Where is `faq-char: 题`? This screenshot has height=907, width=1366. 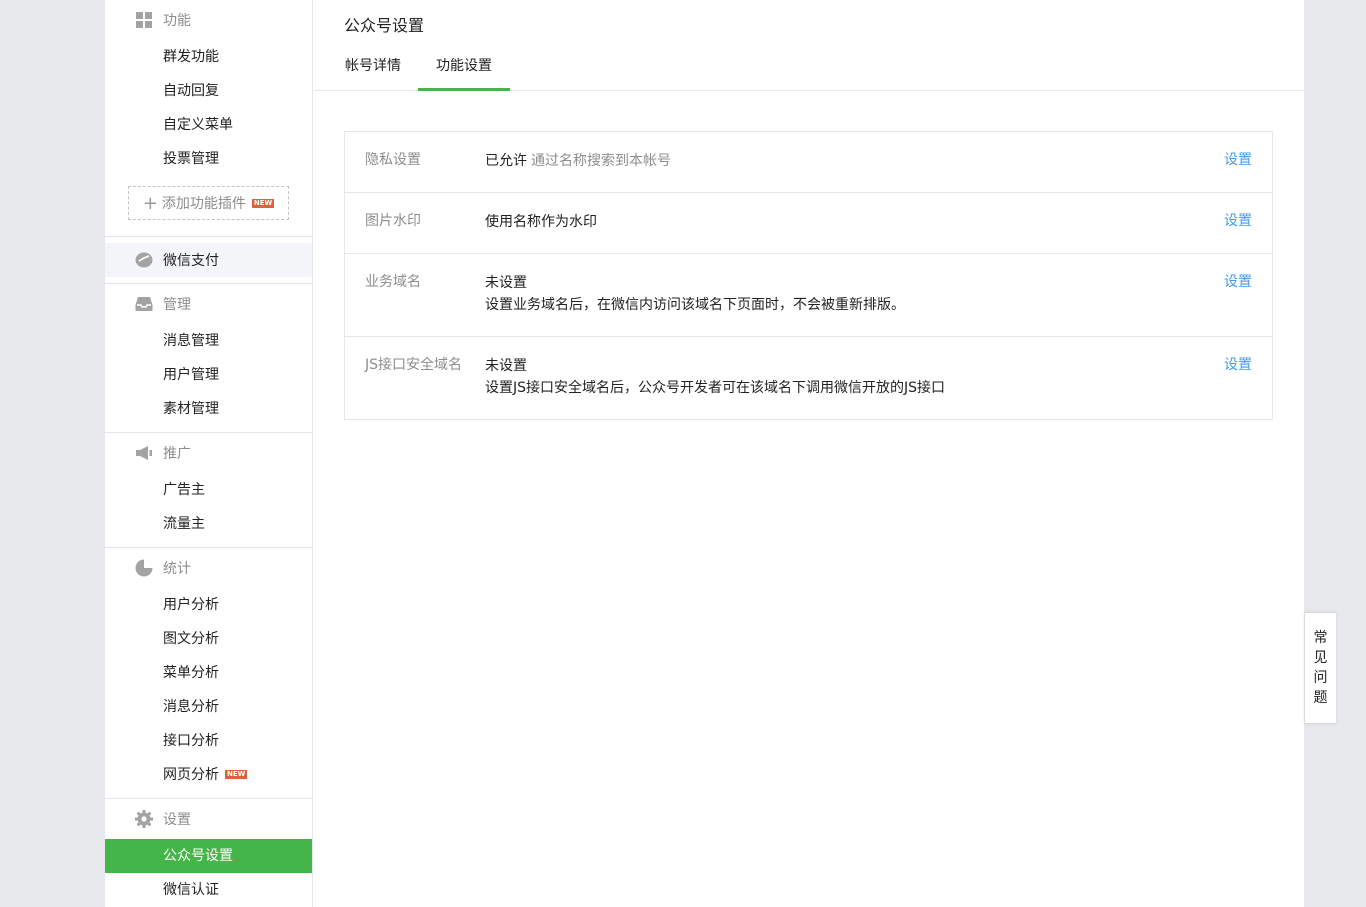 faq-char: 题 is located at coordinates (1320, 698).